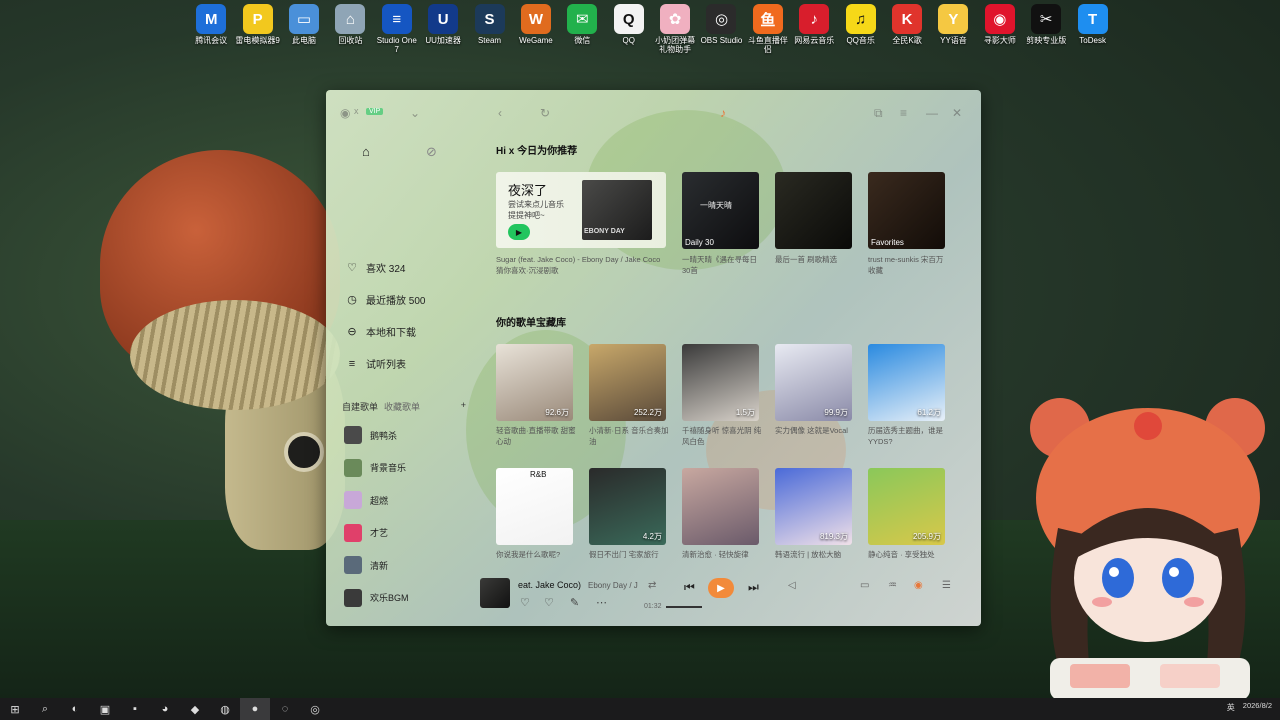 The width and height of the screenshot is (1280, 720). I want to click on minimize-icon: —, so click(932, 113).